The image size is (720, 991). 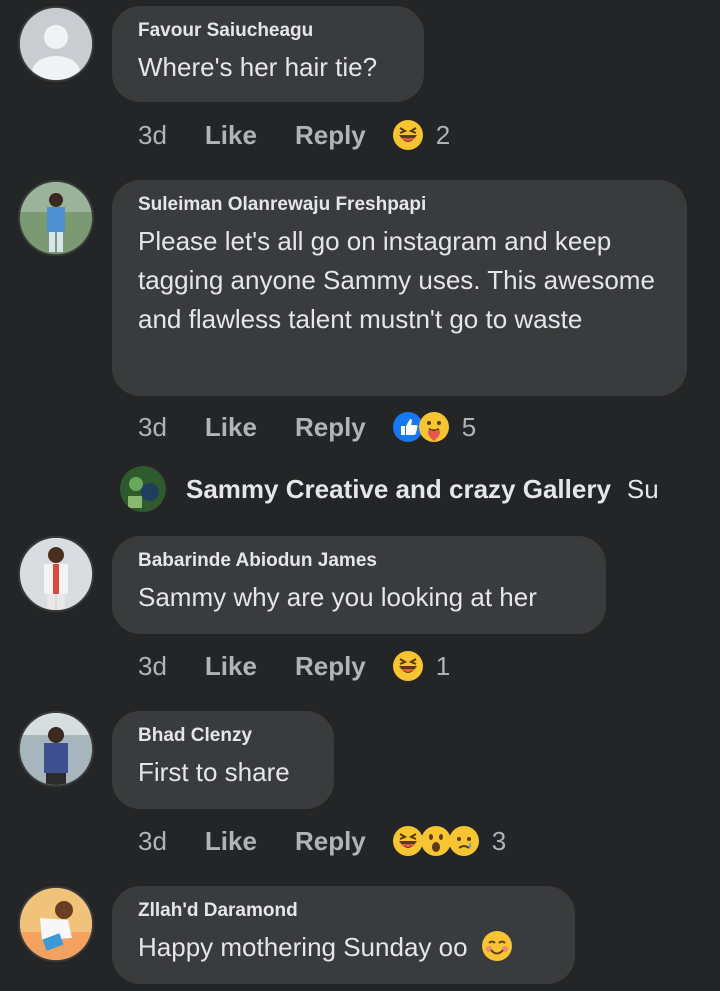 What do you see at coordinates (258, 67) in the screenshot?
I see `comment-text: Where's her hair tie?` at bounding box center [258, 67].